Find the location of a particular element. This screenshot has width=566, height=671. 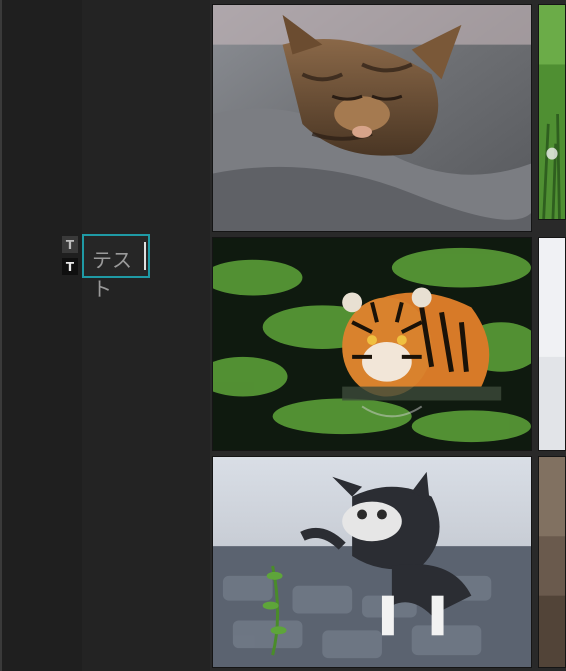

text-tool-button-bottom: T is located at coordinates (70, 266).